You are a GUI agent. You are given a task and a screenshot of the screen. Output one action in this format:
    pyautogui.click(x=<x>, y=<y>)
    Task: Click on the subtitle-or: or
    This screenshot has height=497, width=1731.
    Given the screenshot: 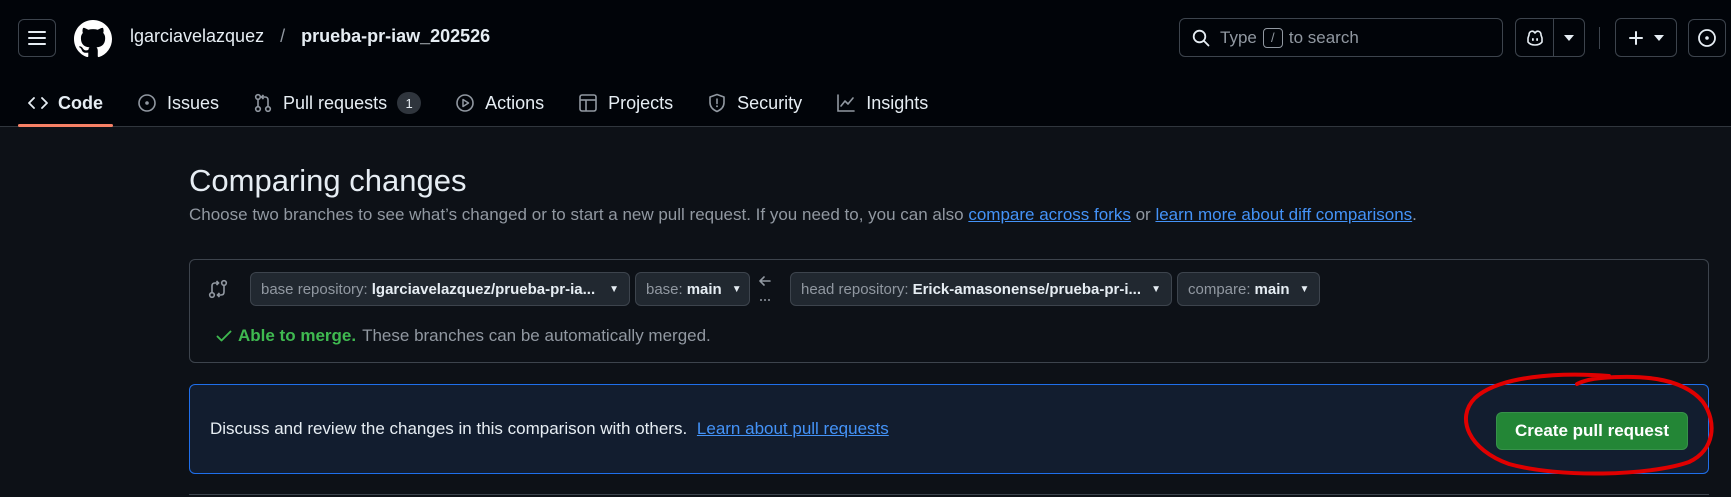 What is the action you would take?
    pyautogui.click(x=1143, y=214)
    